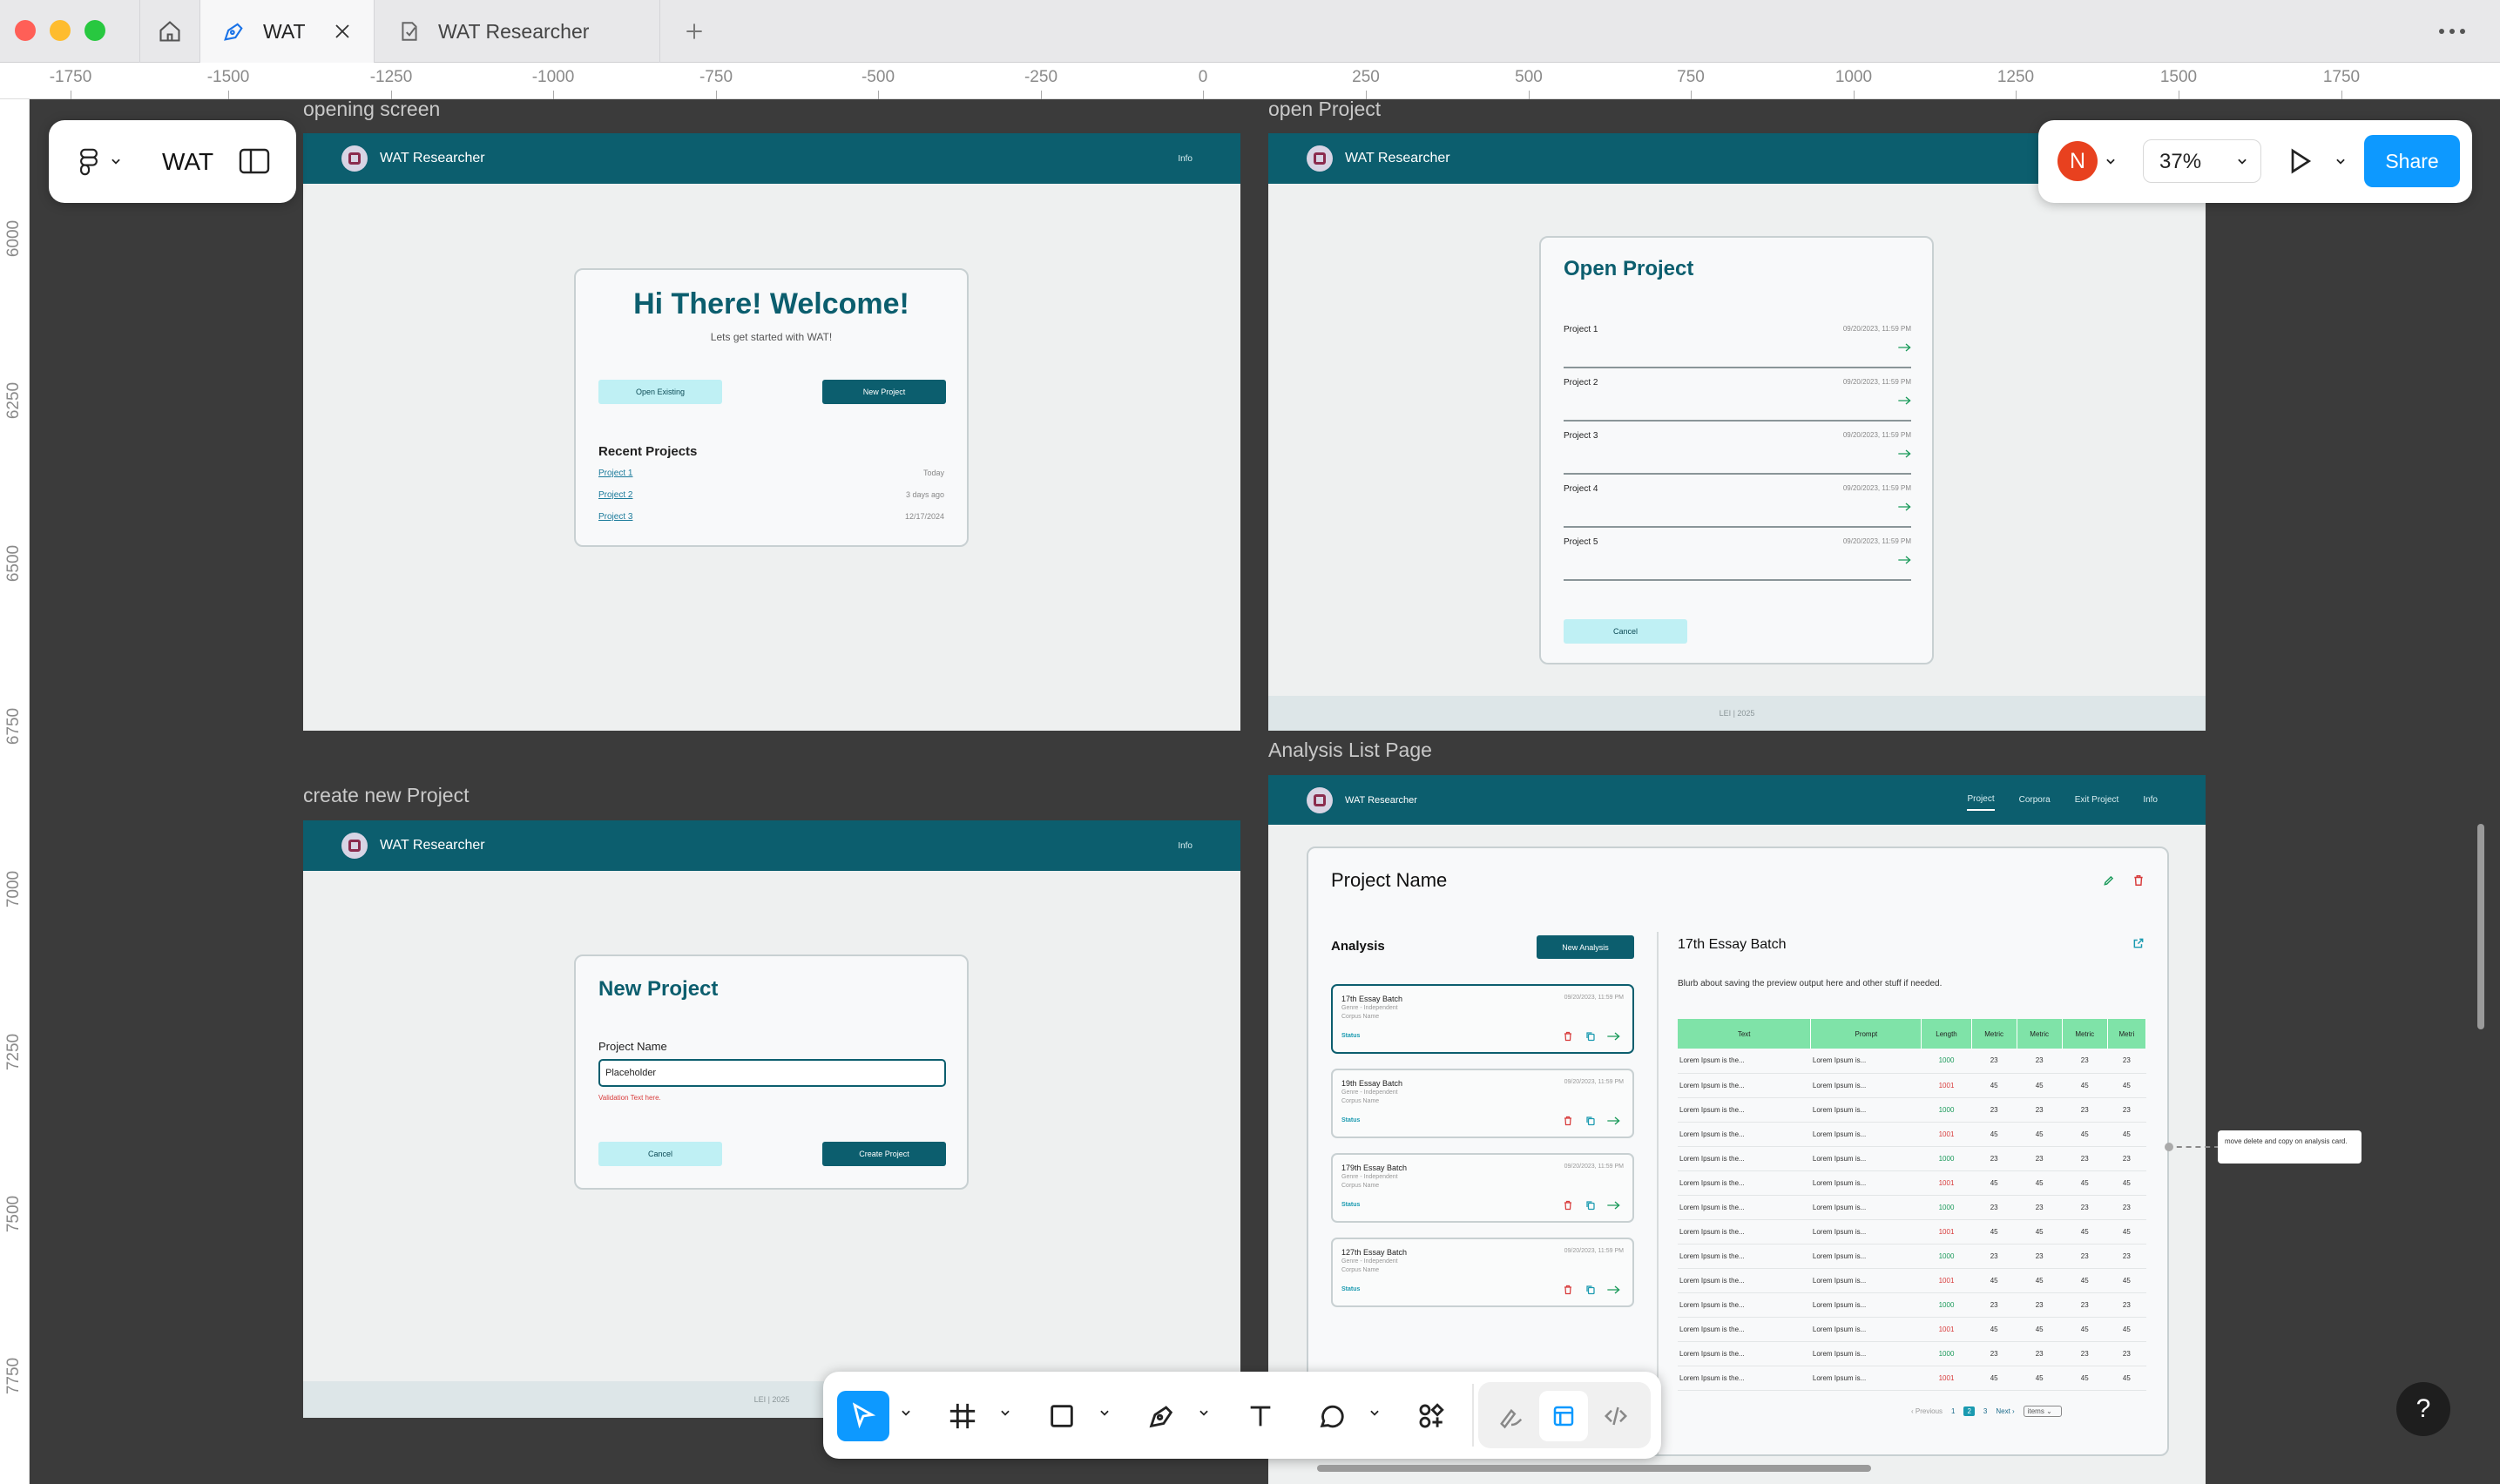 This screenshot has height=1484, width=2500. What do you see at coordinates (1563, 1416) in the screenshot?
I see `design-mode-icon` at bounding box center [1563, 1416].